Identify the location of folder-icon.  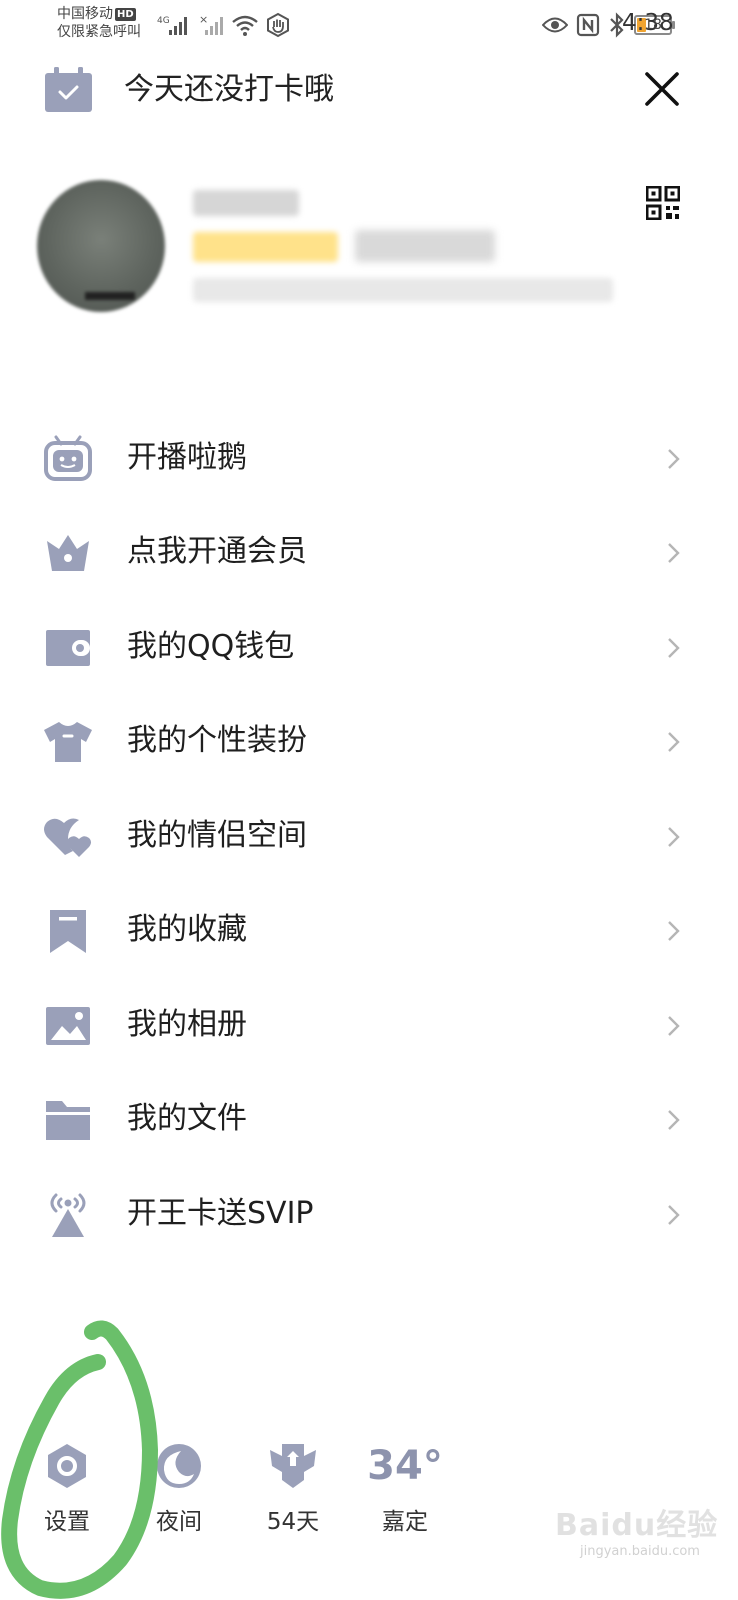
(68, 1120).